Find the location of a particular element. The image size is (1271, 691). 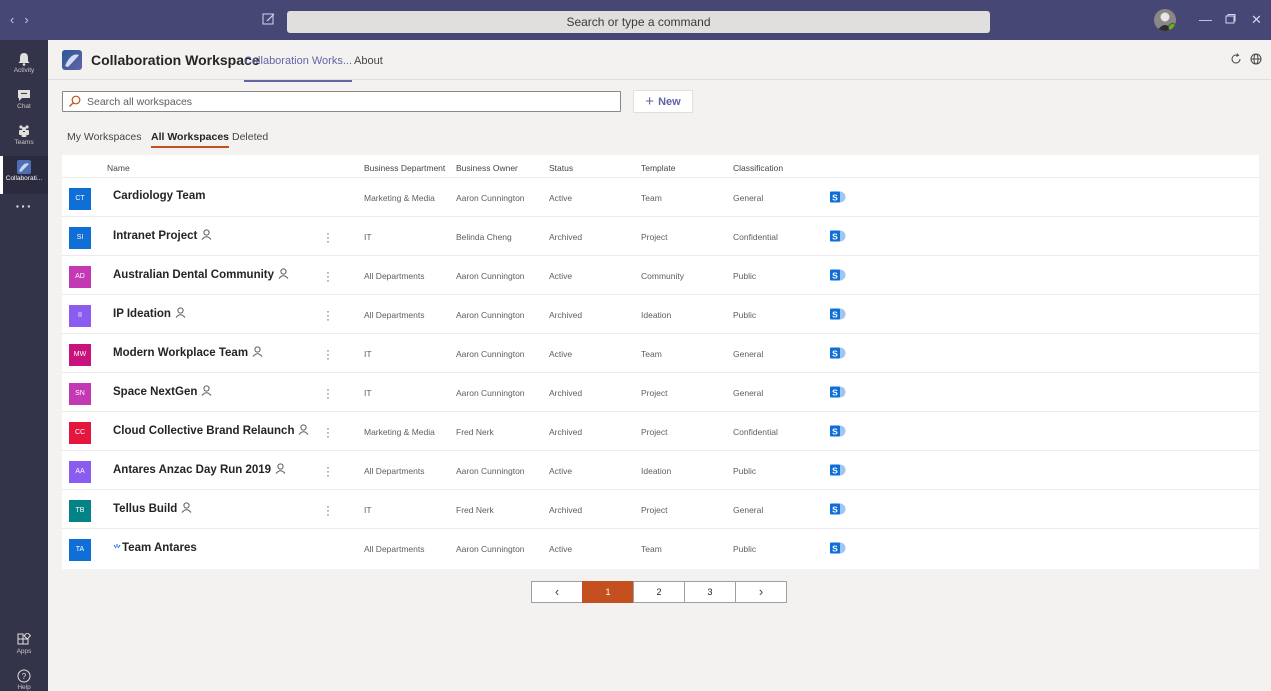

column-header-status: Status is located at coordinates (561, 168).